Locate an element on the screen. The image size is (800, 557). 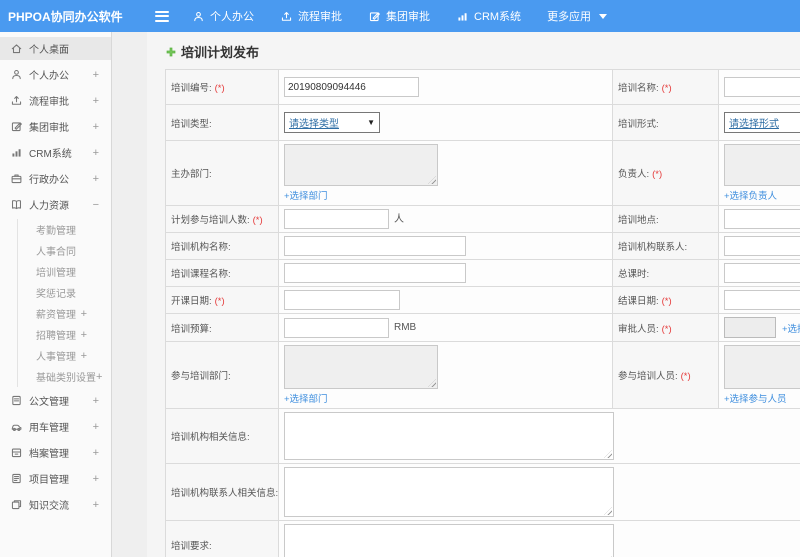
required-mark: (*) is located at coordinates (257, 220).